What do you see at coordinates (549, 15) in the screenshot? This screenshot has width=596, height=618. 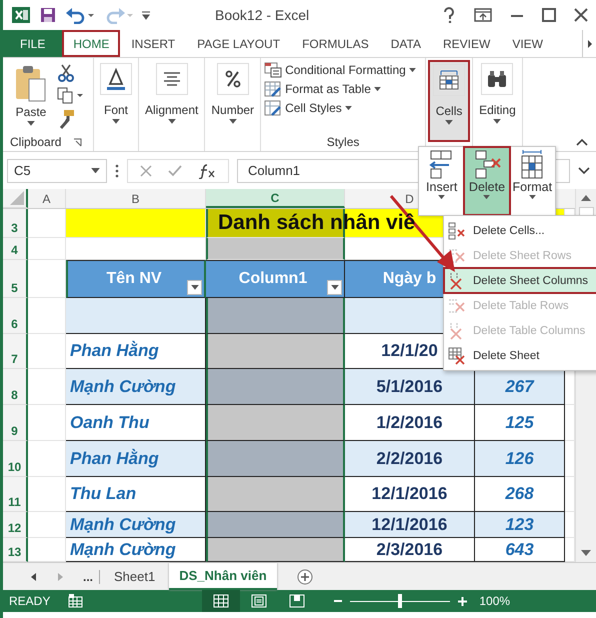 I see `maximize-icon` at bounding box center [549, 15].